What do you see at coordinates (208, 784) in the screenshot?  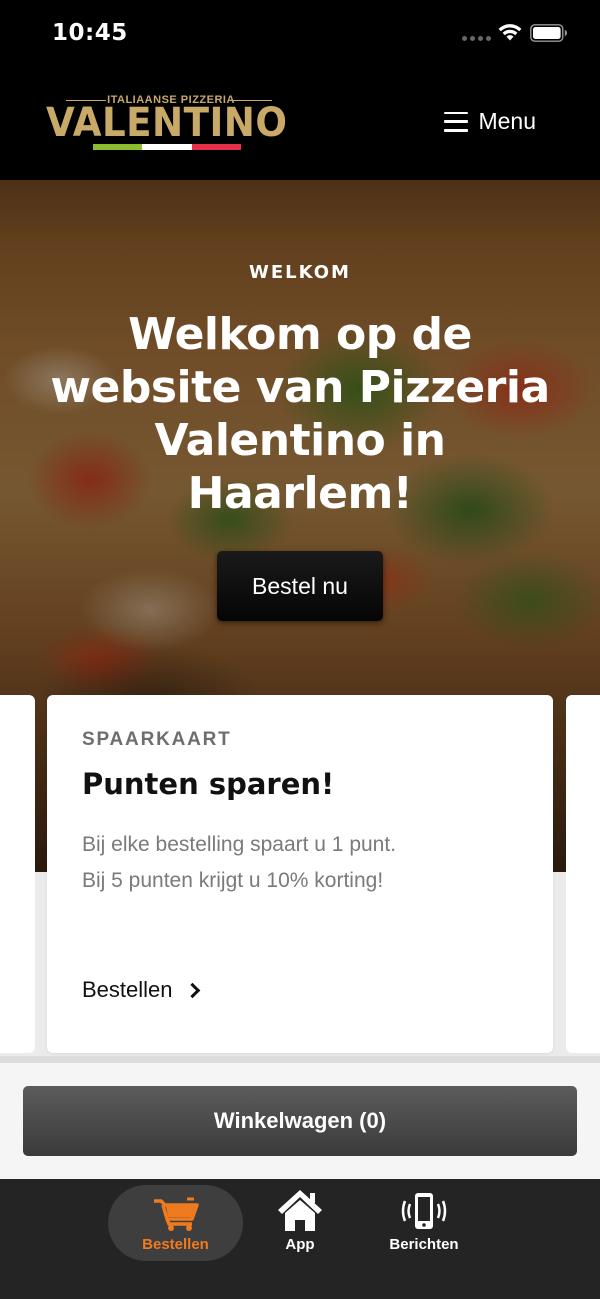 I see `card-title: Punten sparen!` at bounding box center [208, 784].